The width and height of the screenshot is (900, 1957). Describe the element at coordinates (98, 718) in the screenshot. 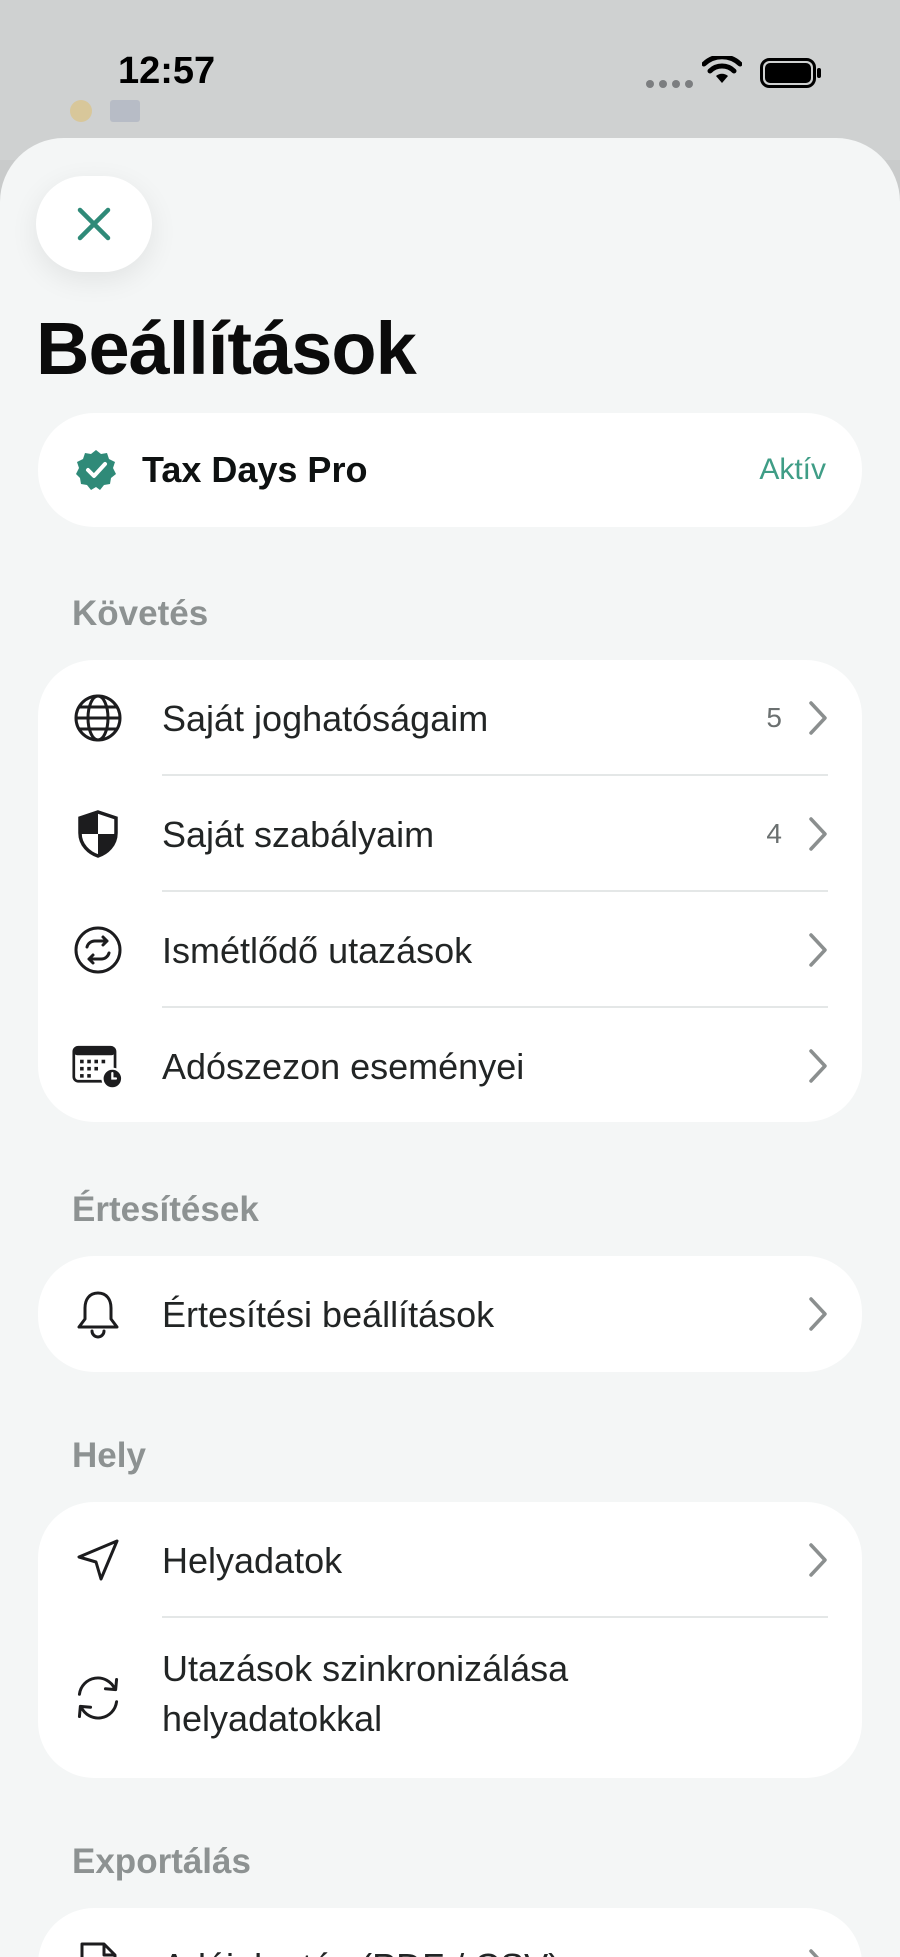

I see `globe-icon` at that location.